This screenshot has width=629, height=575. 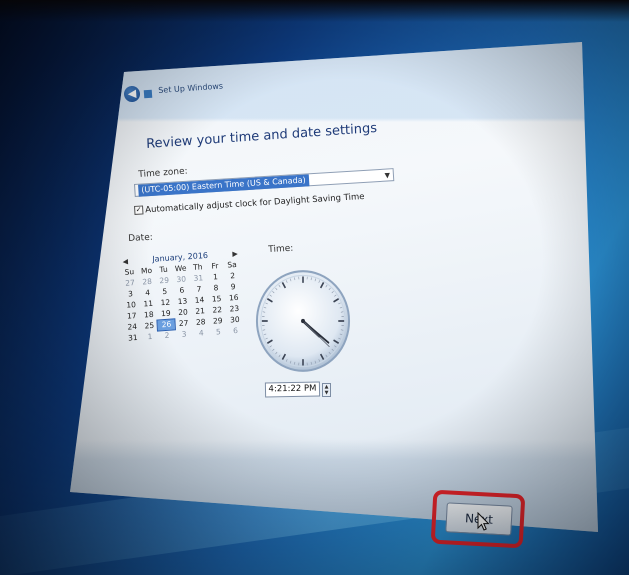 I want to click on calendar-next-month-icon: ▶, so click(x=235, y=254).